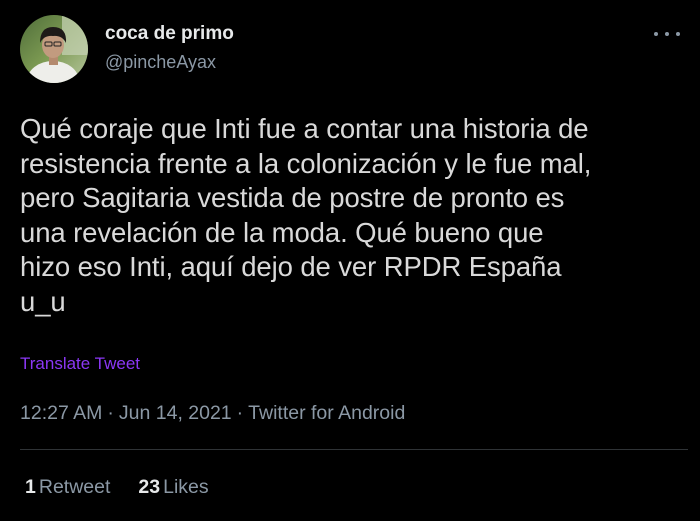 This screenshot has height=521, width=700. What do you see at coordinates (169, 34) in the screenshot?
I see `display-name: coca de primo` at bounding box center [169, 34].